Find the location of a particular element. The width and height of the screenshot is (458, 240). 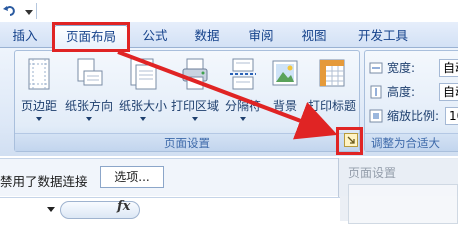

formula-bar: fx is located at coordinates (170, 209).